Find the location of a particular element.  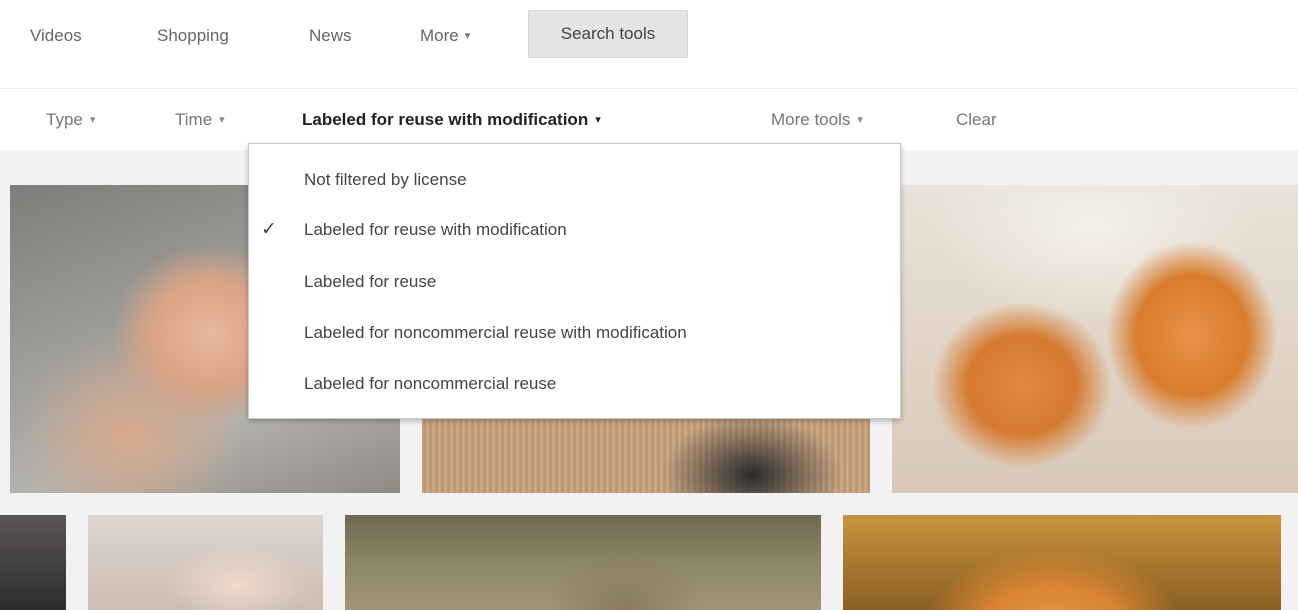

nav-videos-label: Videos is located at coordinates (56, 35).